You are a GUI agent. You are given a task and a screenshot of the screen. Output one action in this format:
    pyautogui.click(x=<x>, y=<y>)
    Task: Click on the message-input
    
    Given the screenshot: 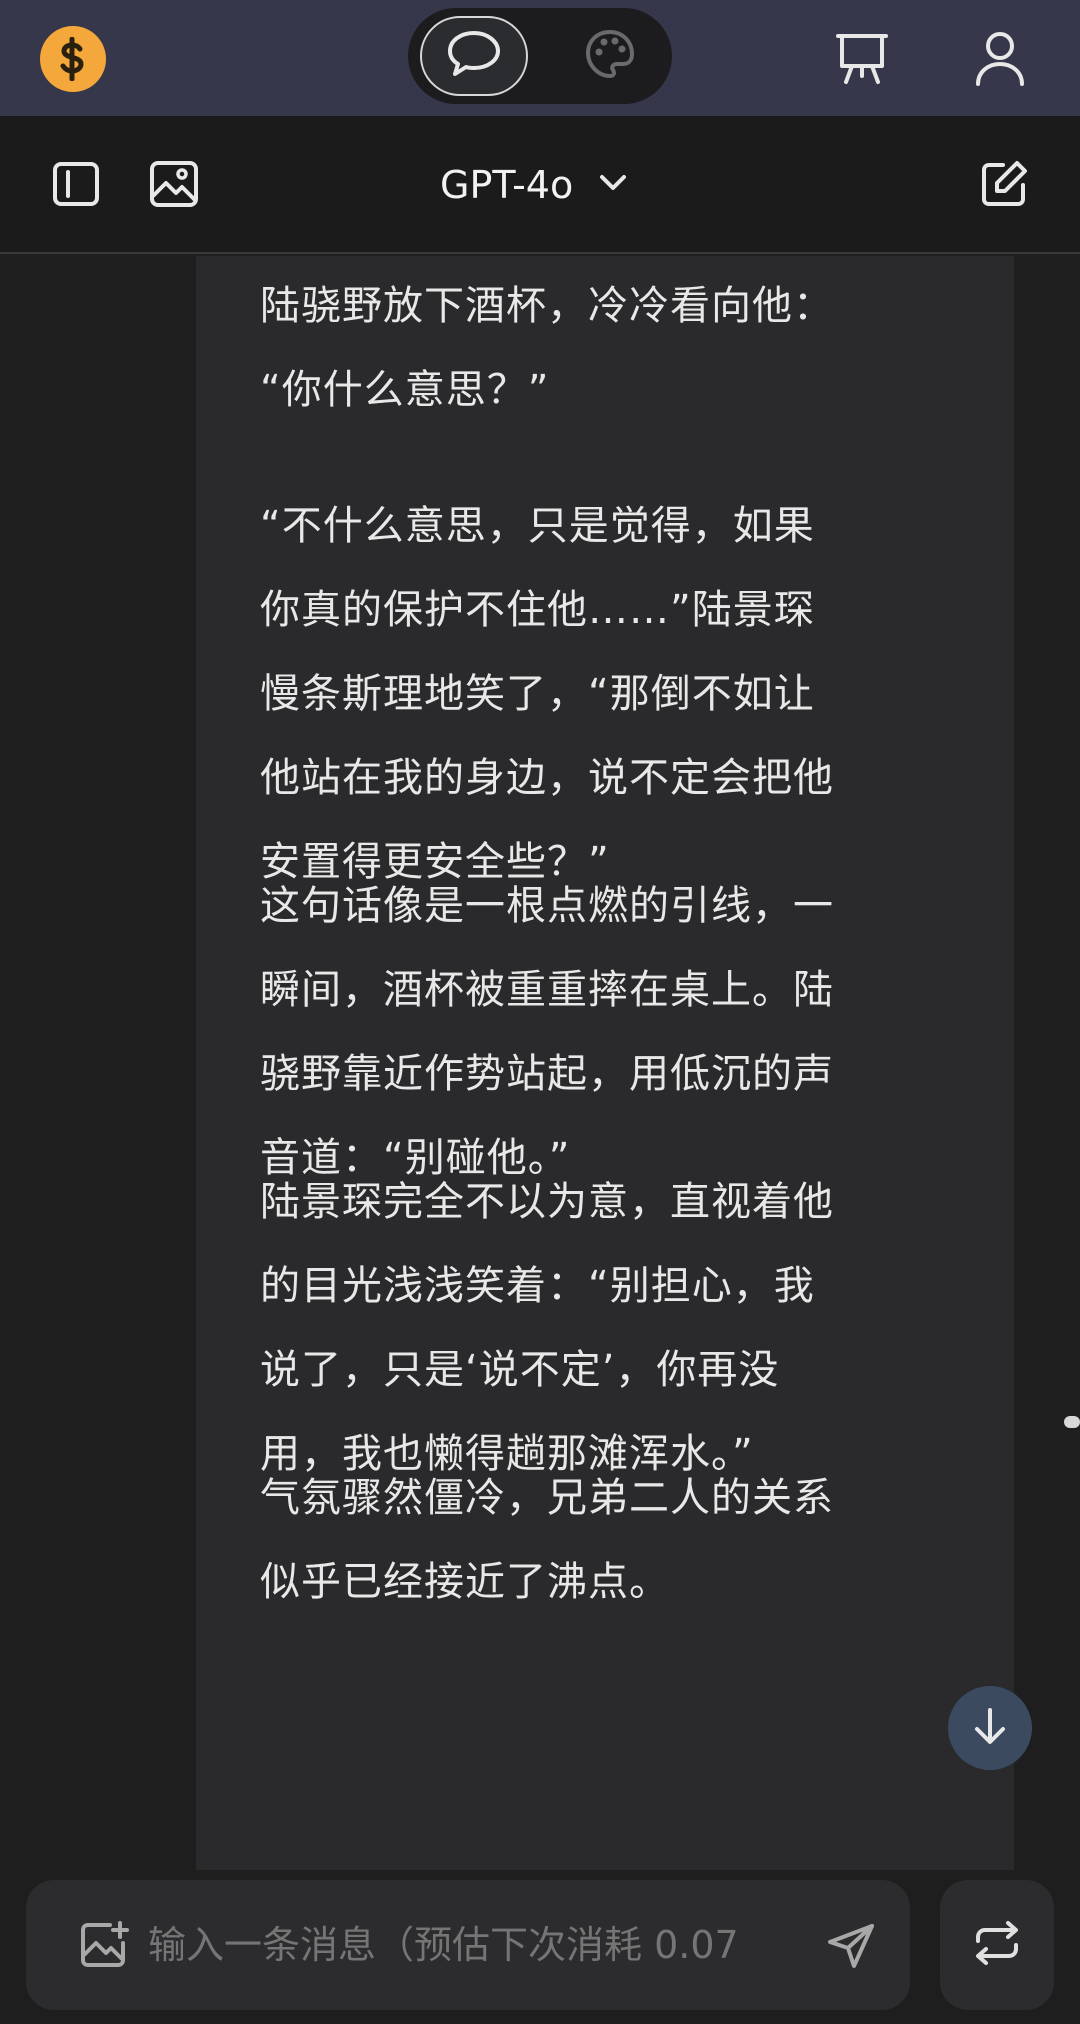 What is the action you would take?
    pyautogui.click(x=483, y=1945)
    